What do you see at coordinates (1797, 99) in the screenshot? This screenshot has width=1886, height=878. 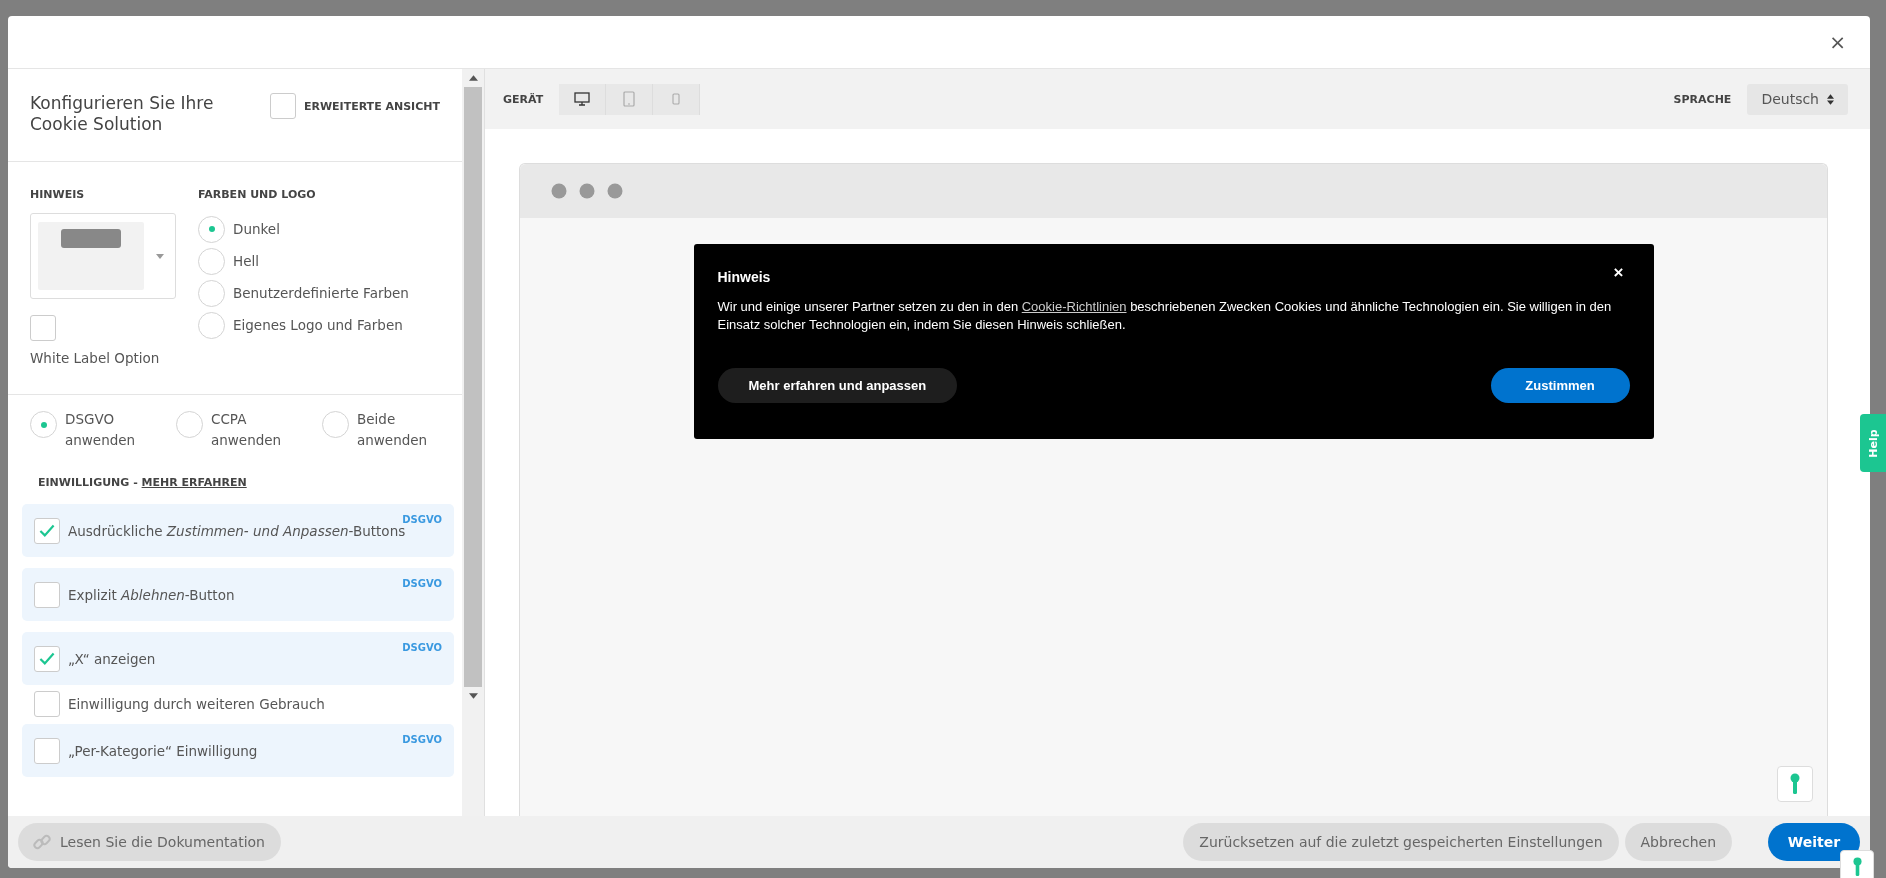 I see `language-select: Deutsch` at bounding box center [1797, 99].